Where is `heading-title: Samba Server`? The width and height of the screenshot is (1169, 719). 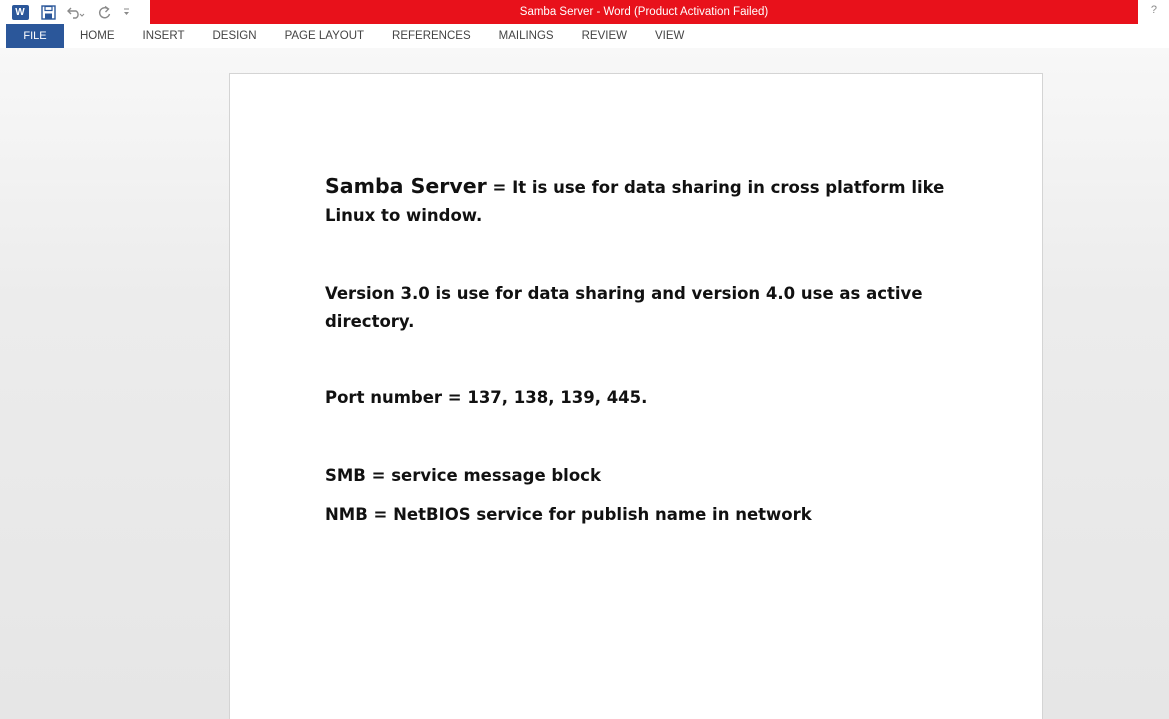 heading-title: Samba Server is located at coordinates (406, 186).